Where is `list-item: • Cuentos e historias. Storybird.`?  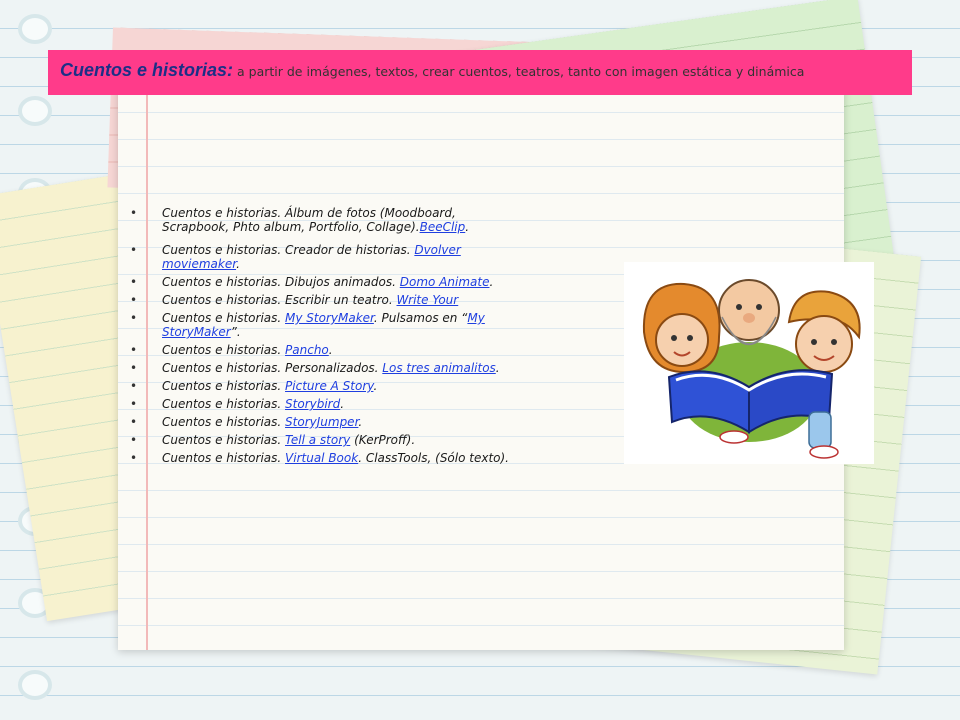 list-item: • Cuentos e historias. Storybird. is located at coordinates (237, 404).